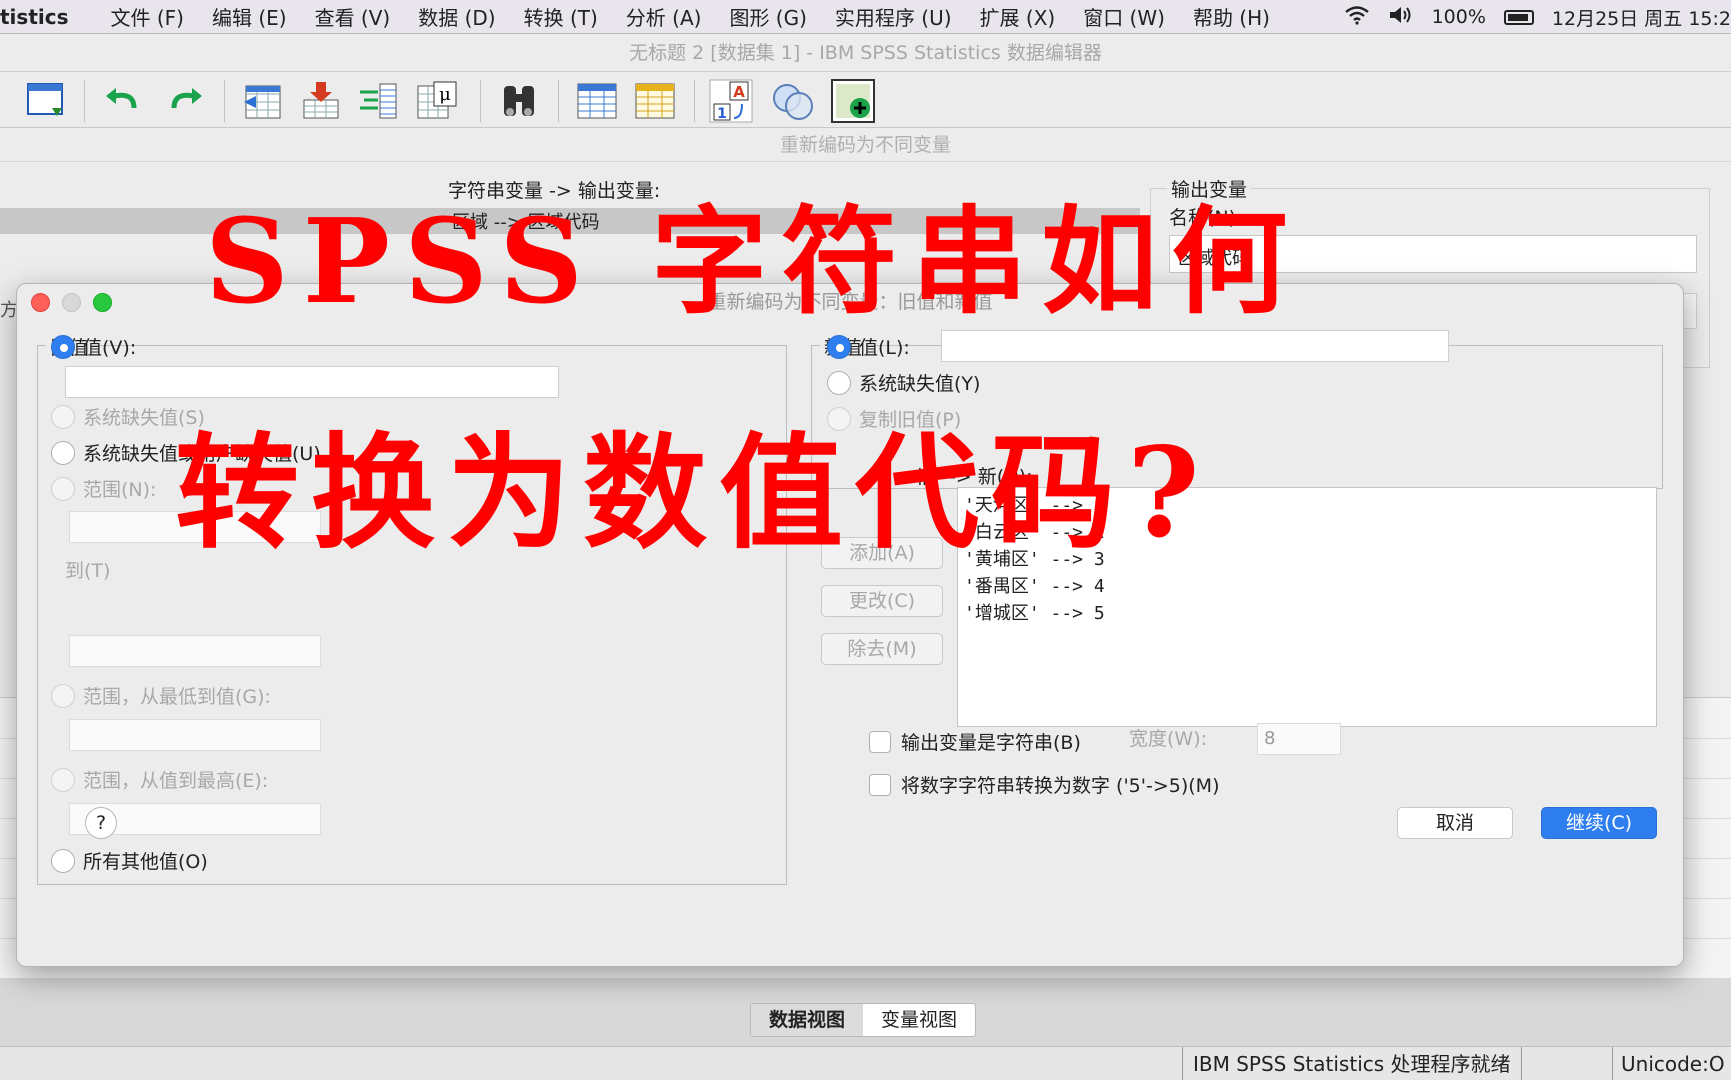 Image resolution: width=1731 pixels, height=1080 pixels. Describe the element at coordinates (88, 571) in the screenshot. I see `range-to-label: 到(T)` at that location.